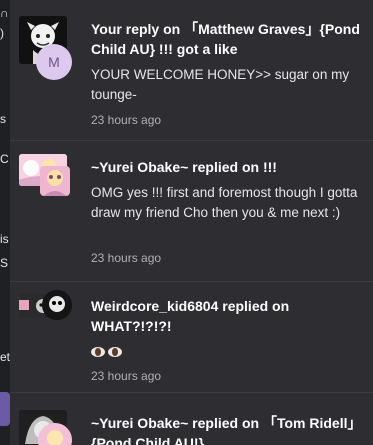  What do you see at coordinates (5, 409) in the screenshot?
I see `background-button` at bounding box center [5, 409].